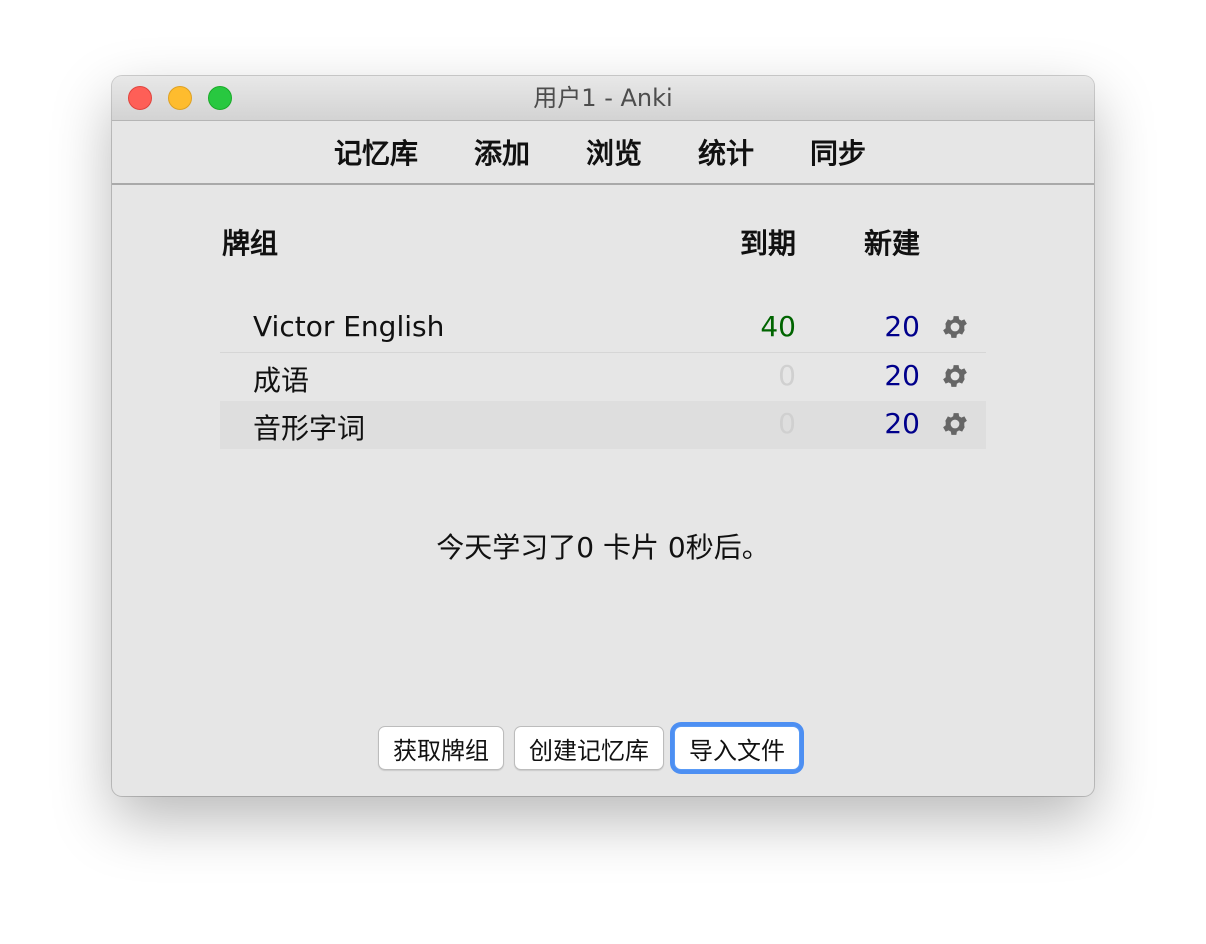 The width and height of the screenshot is (1206, 944). Describe the element at coordinates (778, 326) in the screenshot. I see `due-count: 40` at that location.